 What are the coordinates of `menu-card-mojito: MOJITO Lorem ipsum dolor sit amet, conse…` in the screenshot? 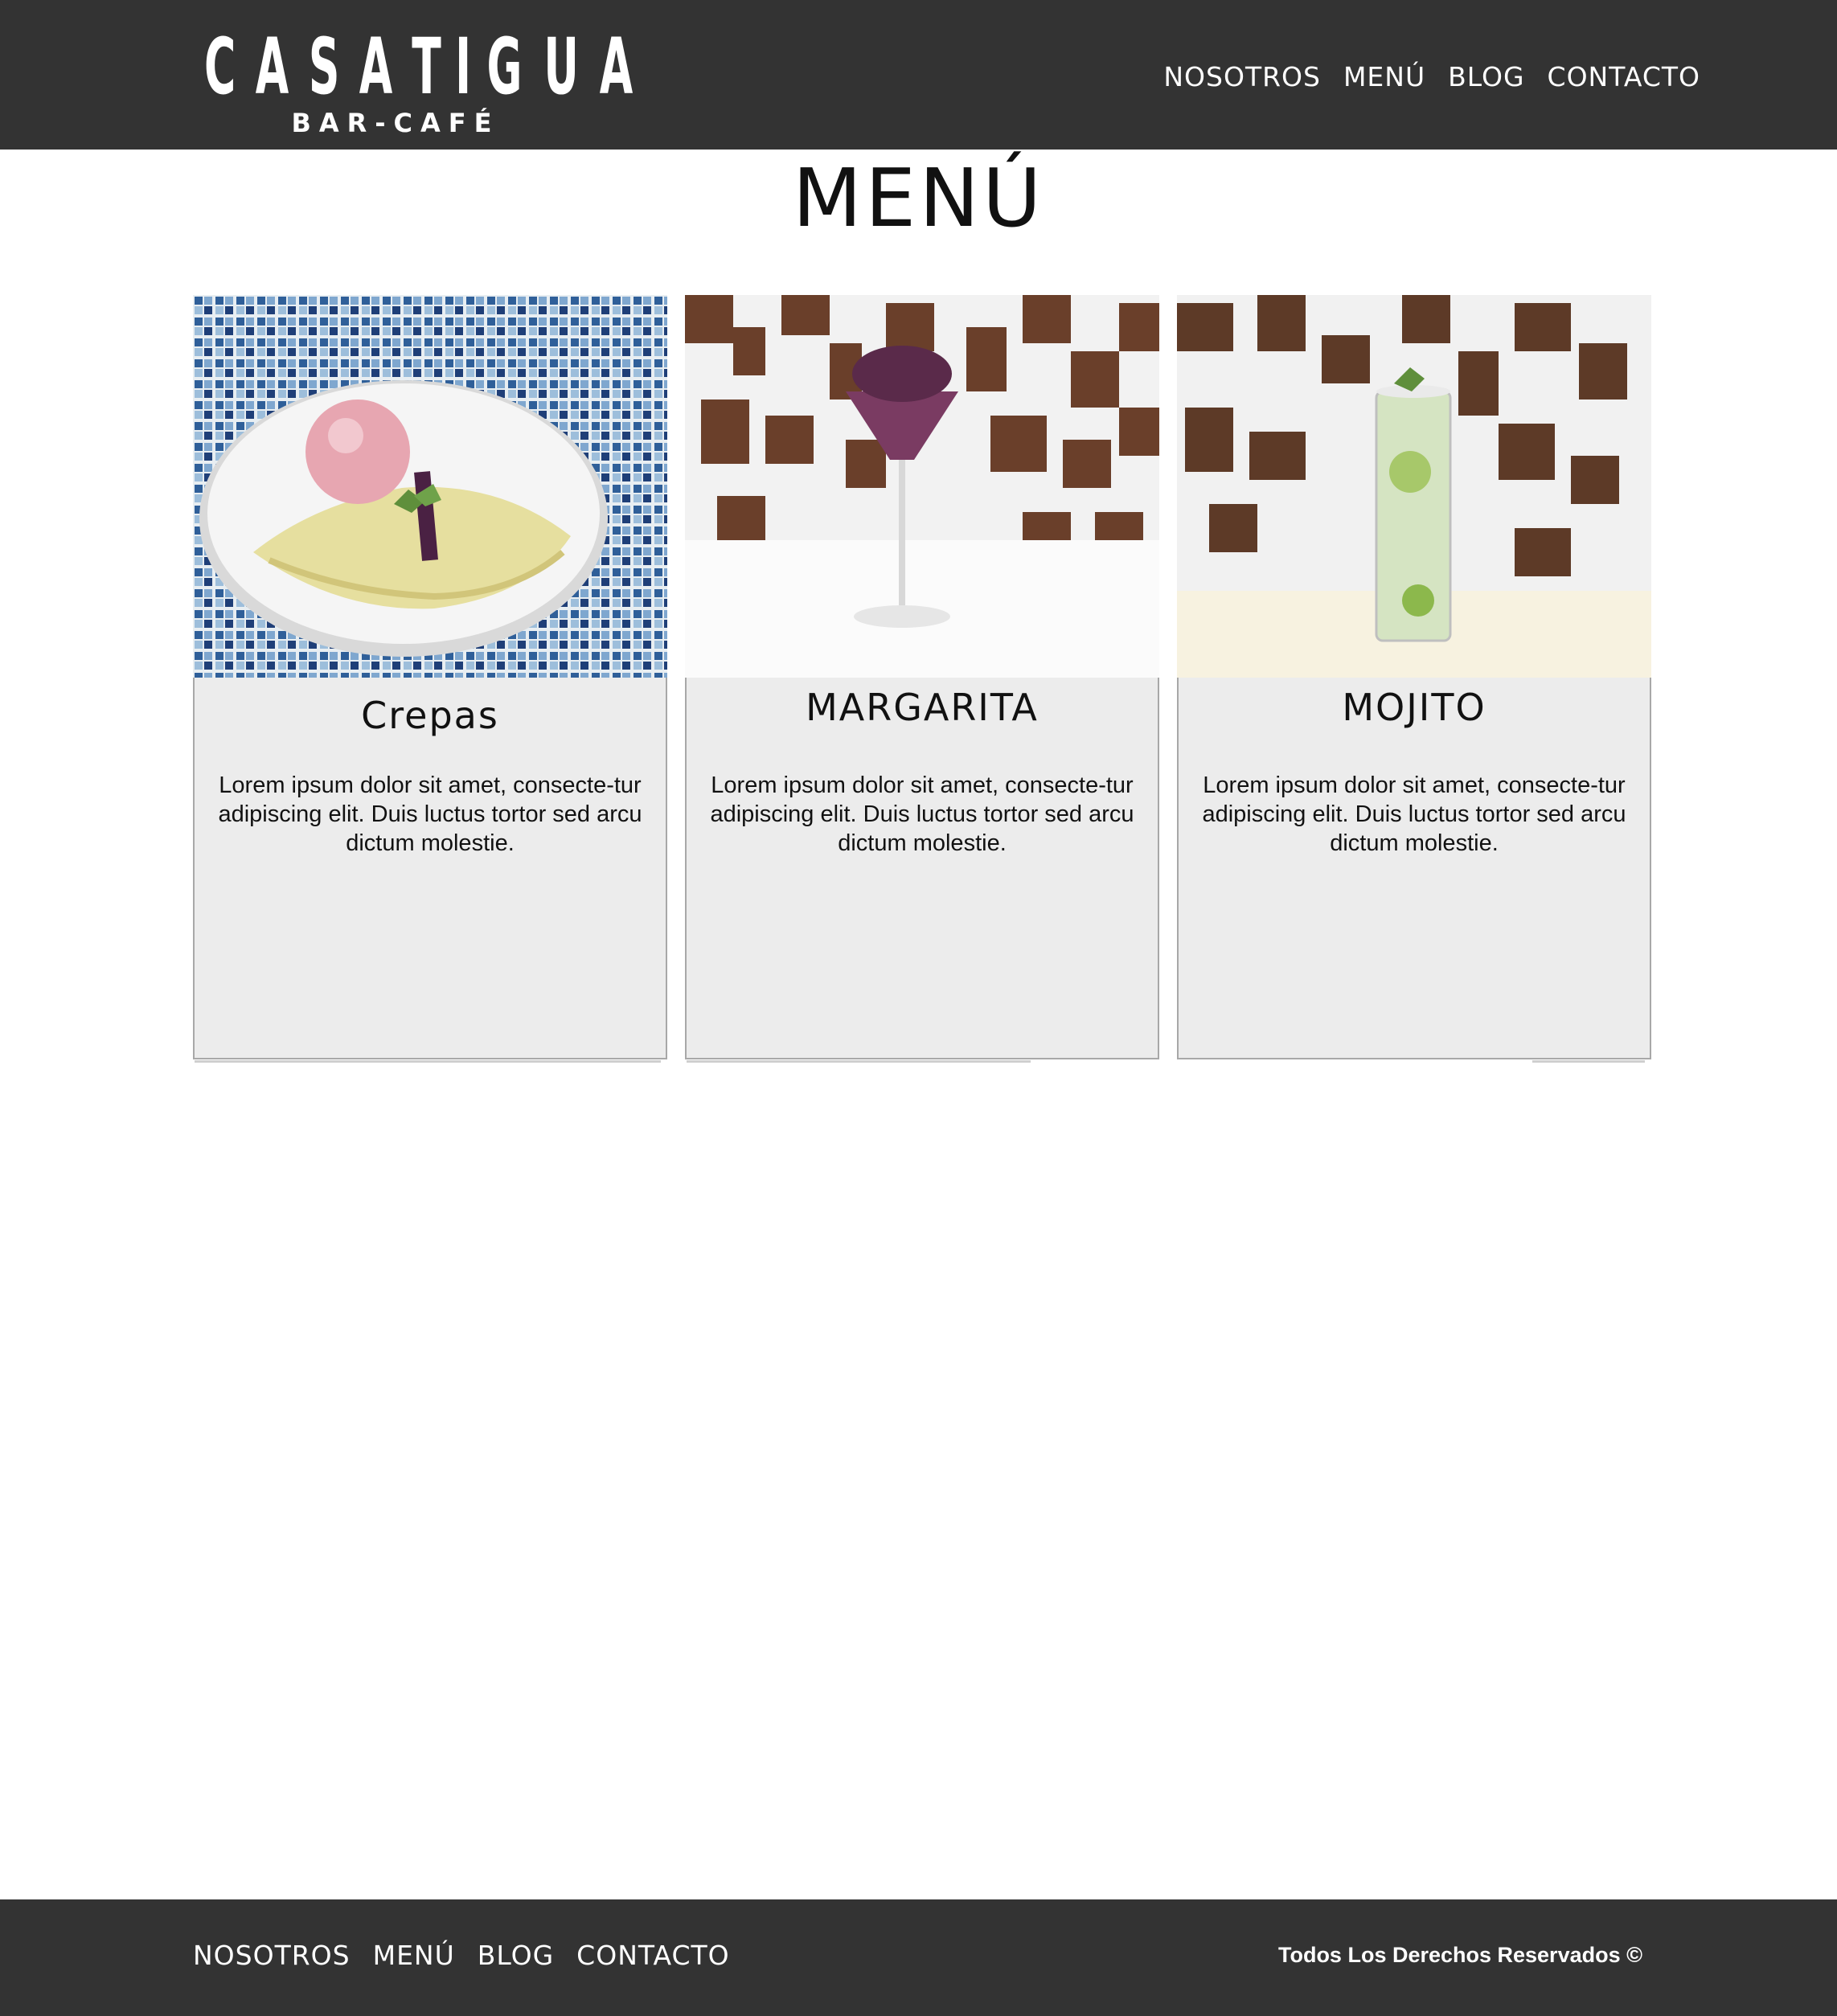 It's located at (1414, 679).